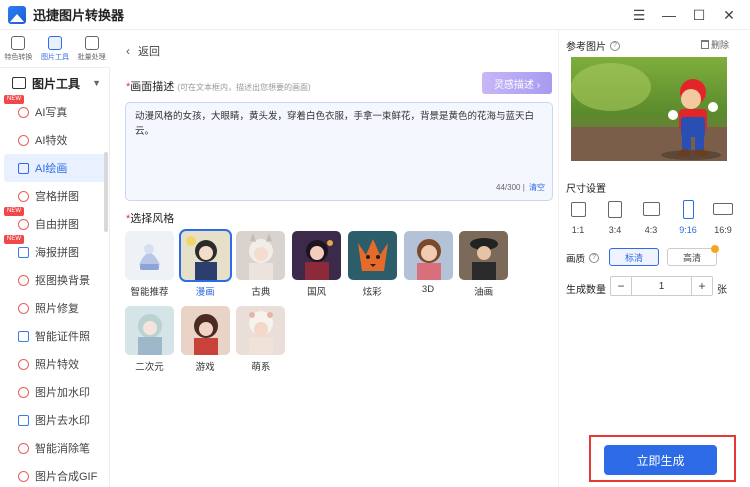  I want to click on increment-button: +, so click(702, 286).